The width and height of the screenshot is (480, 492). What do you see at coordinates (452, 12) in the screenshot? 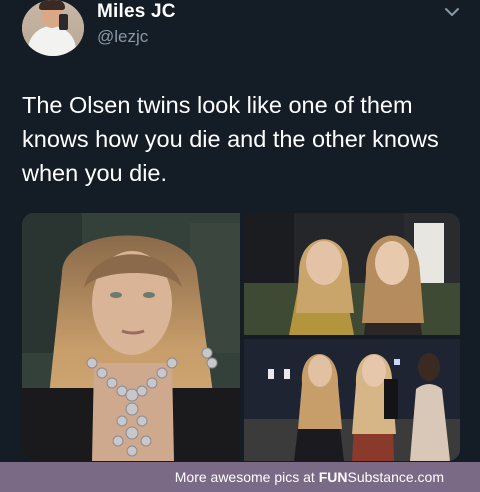
I see `chevron-down-icon` at bounding box center [452, 12].